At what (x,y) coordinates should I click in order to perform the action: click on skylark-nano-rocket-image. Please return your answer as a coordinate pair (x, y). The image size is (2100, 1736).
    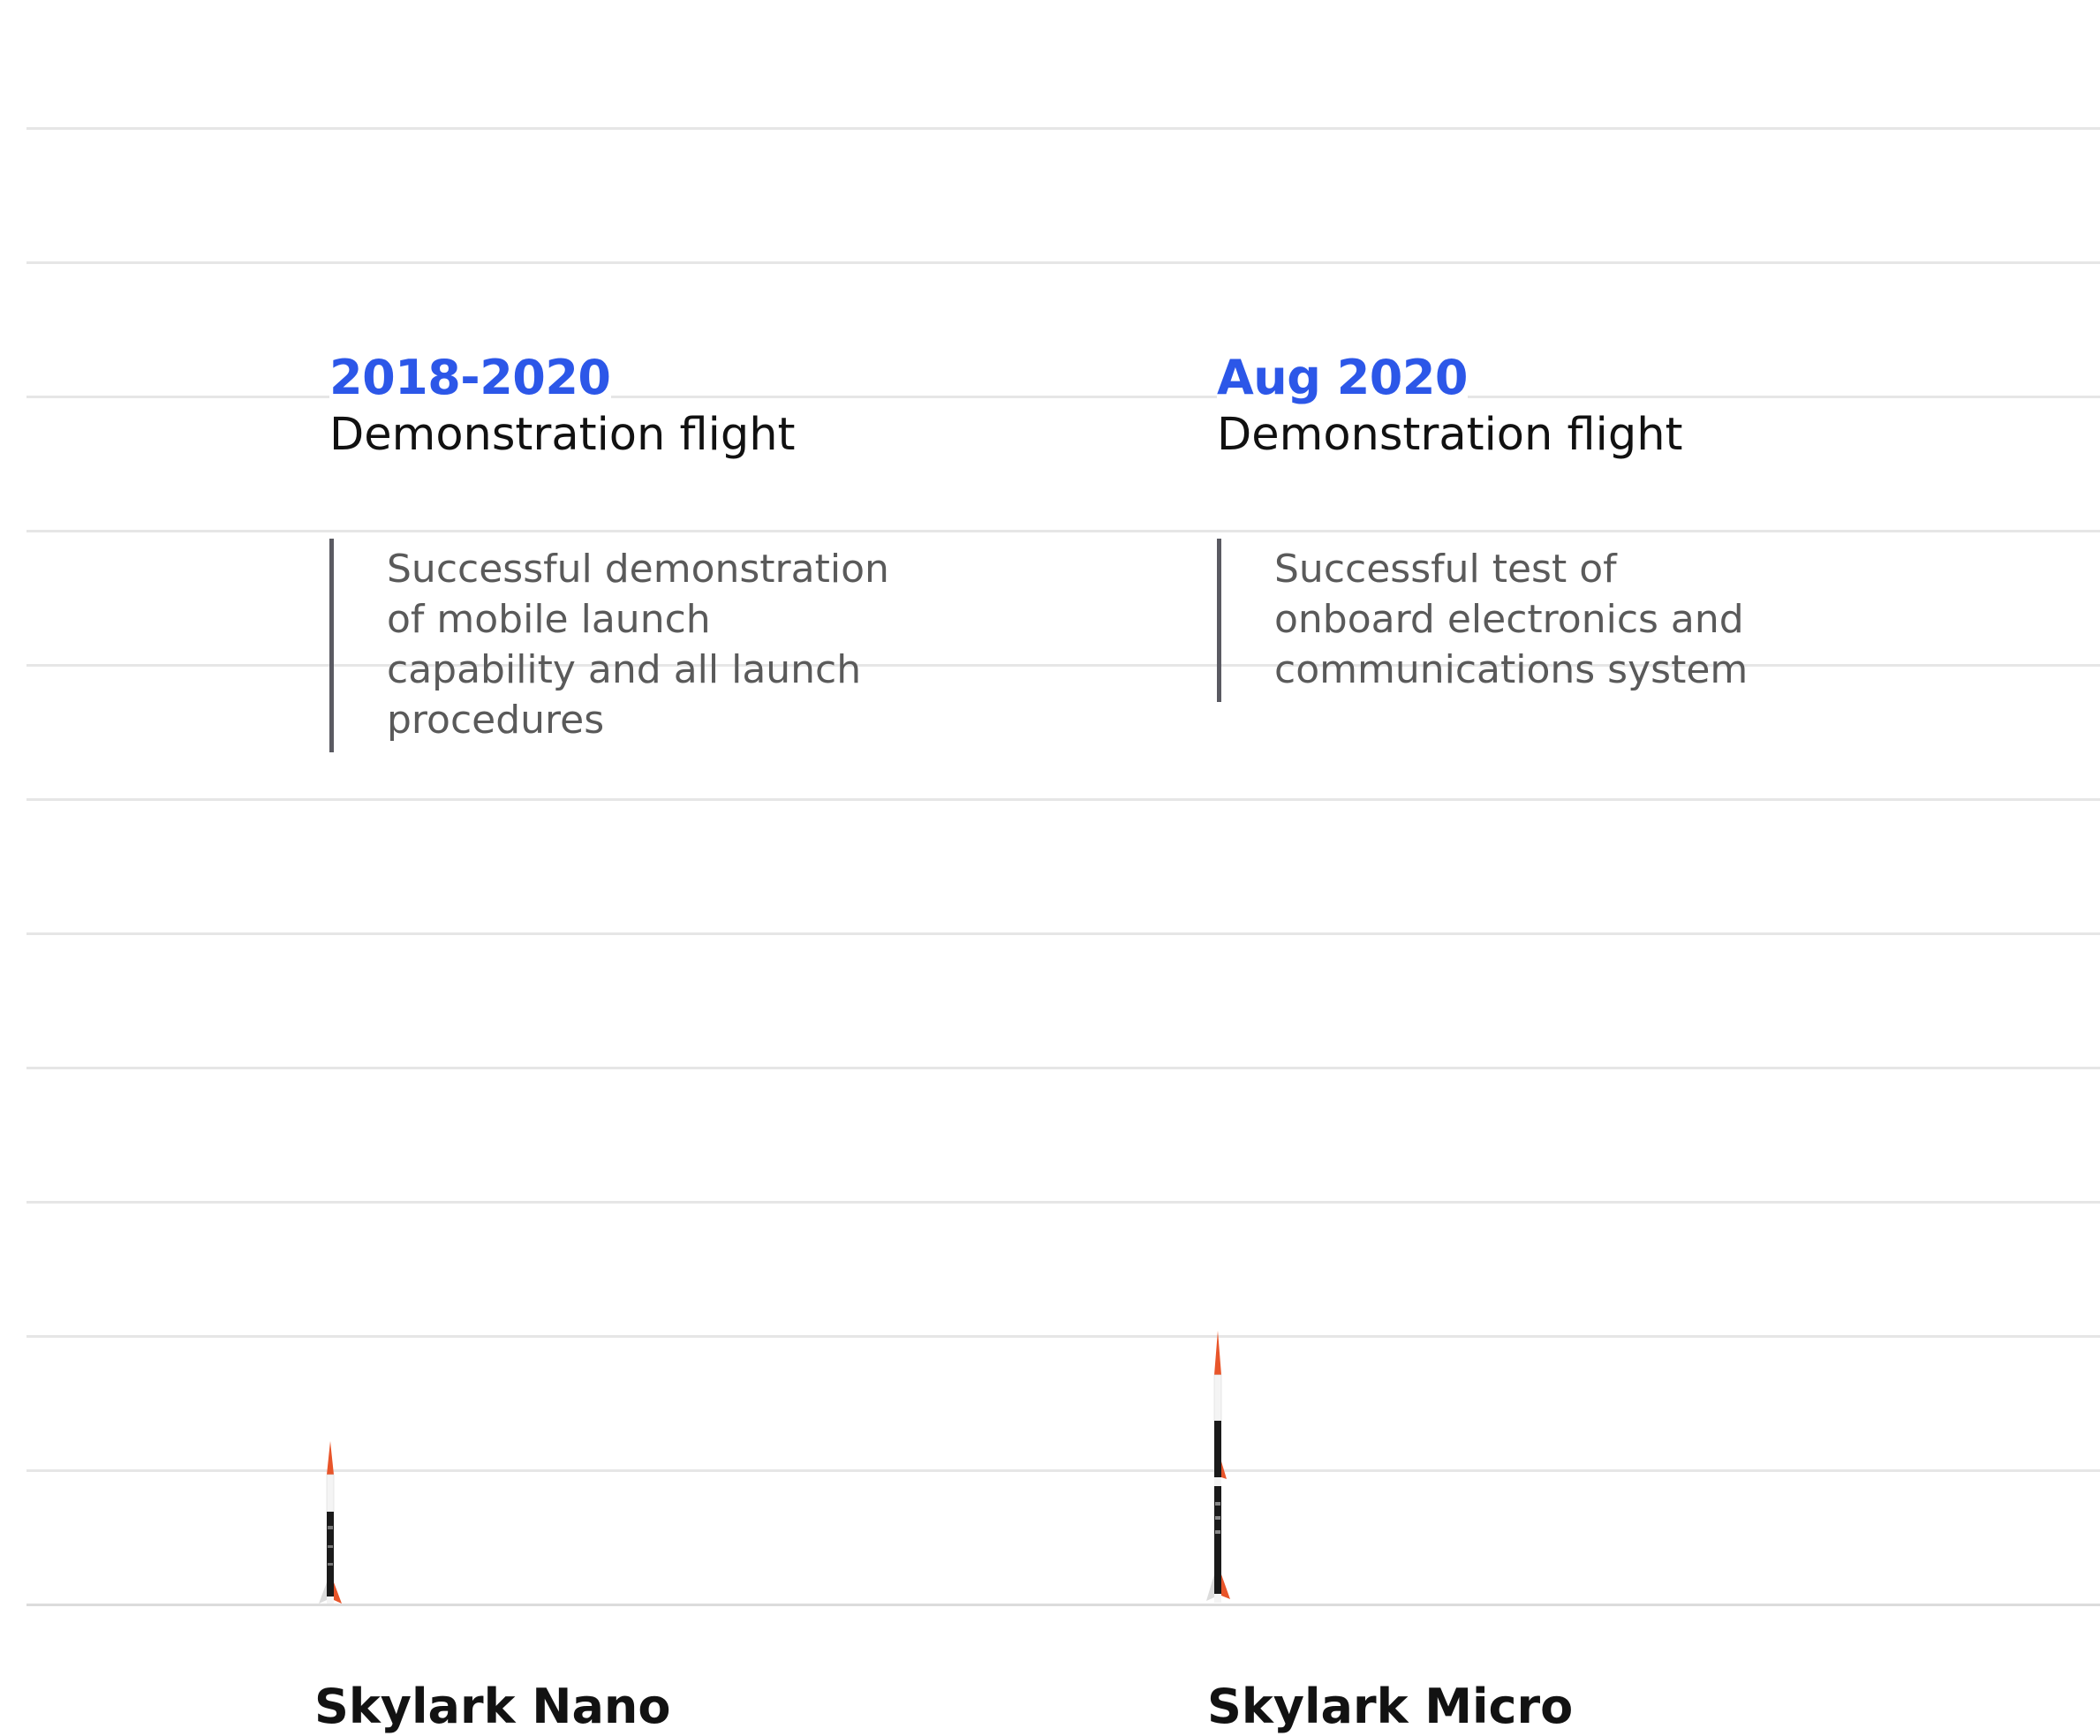
    Looking at the image, I should click on (331, 1522).